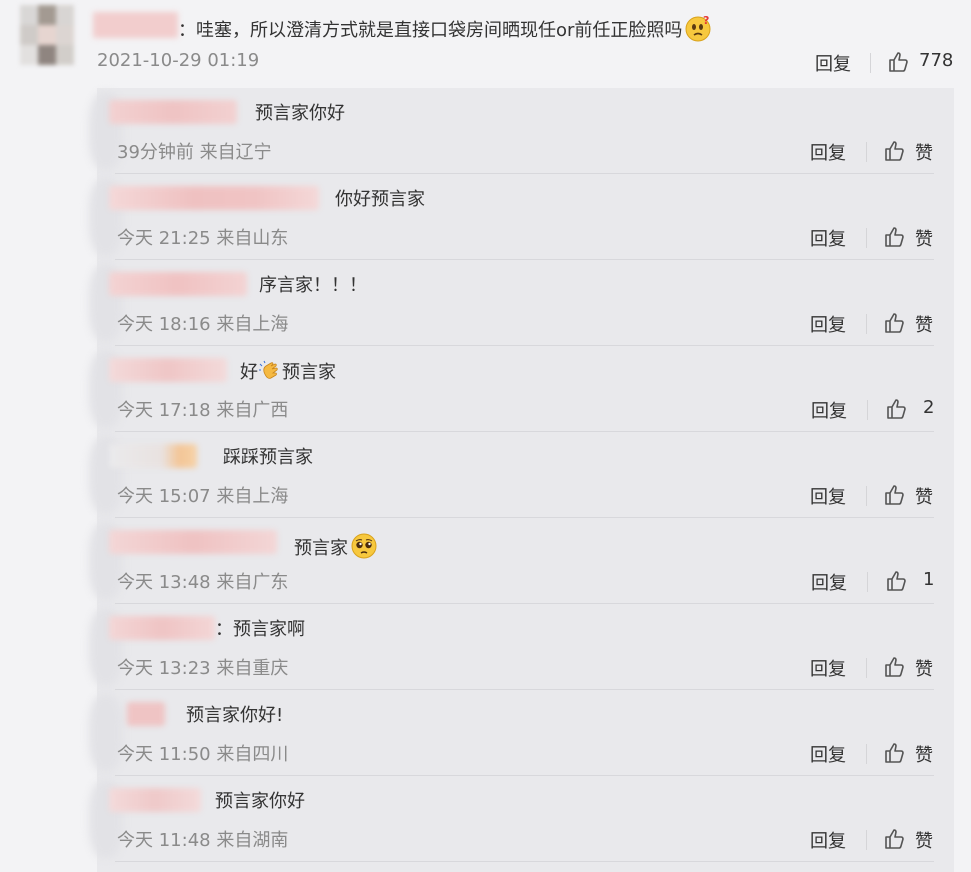  Describe the element at coordinates (203, 496) in the screenshot. I see `reply-meta: 今天 15:07 来自上海` at that location.